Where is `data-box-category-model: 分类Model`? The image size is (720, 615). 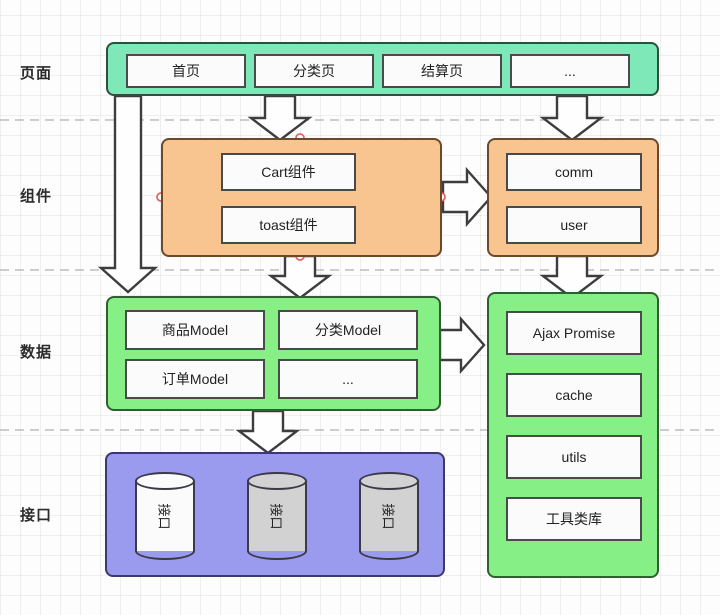
data-box-category-model: 分类Model is located at coordinates (348, 330).